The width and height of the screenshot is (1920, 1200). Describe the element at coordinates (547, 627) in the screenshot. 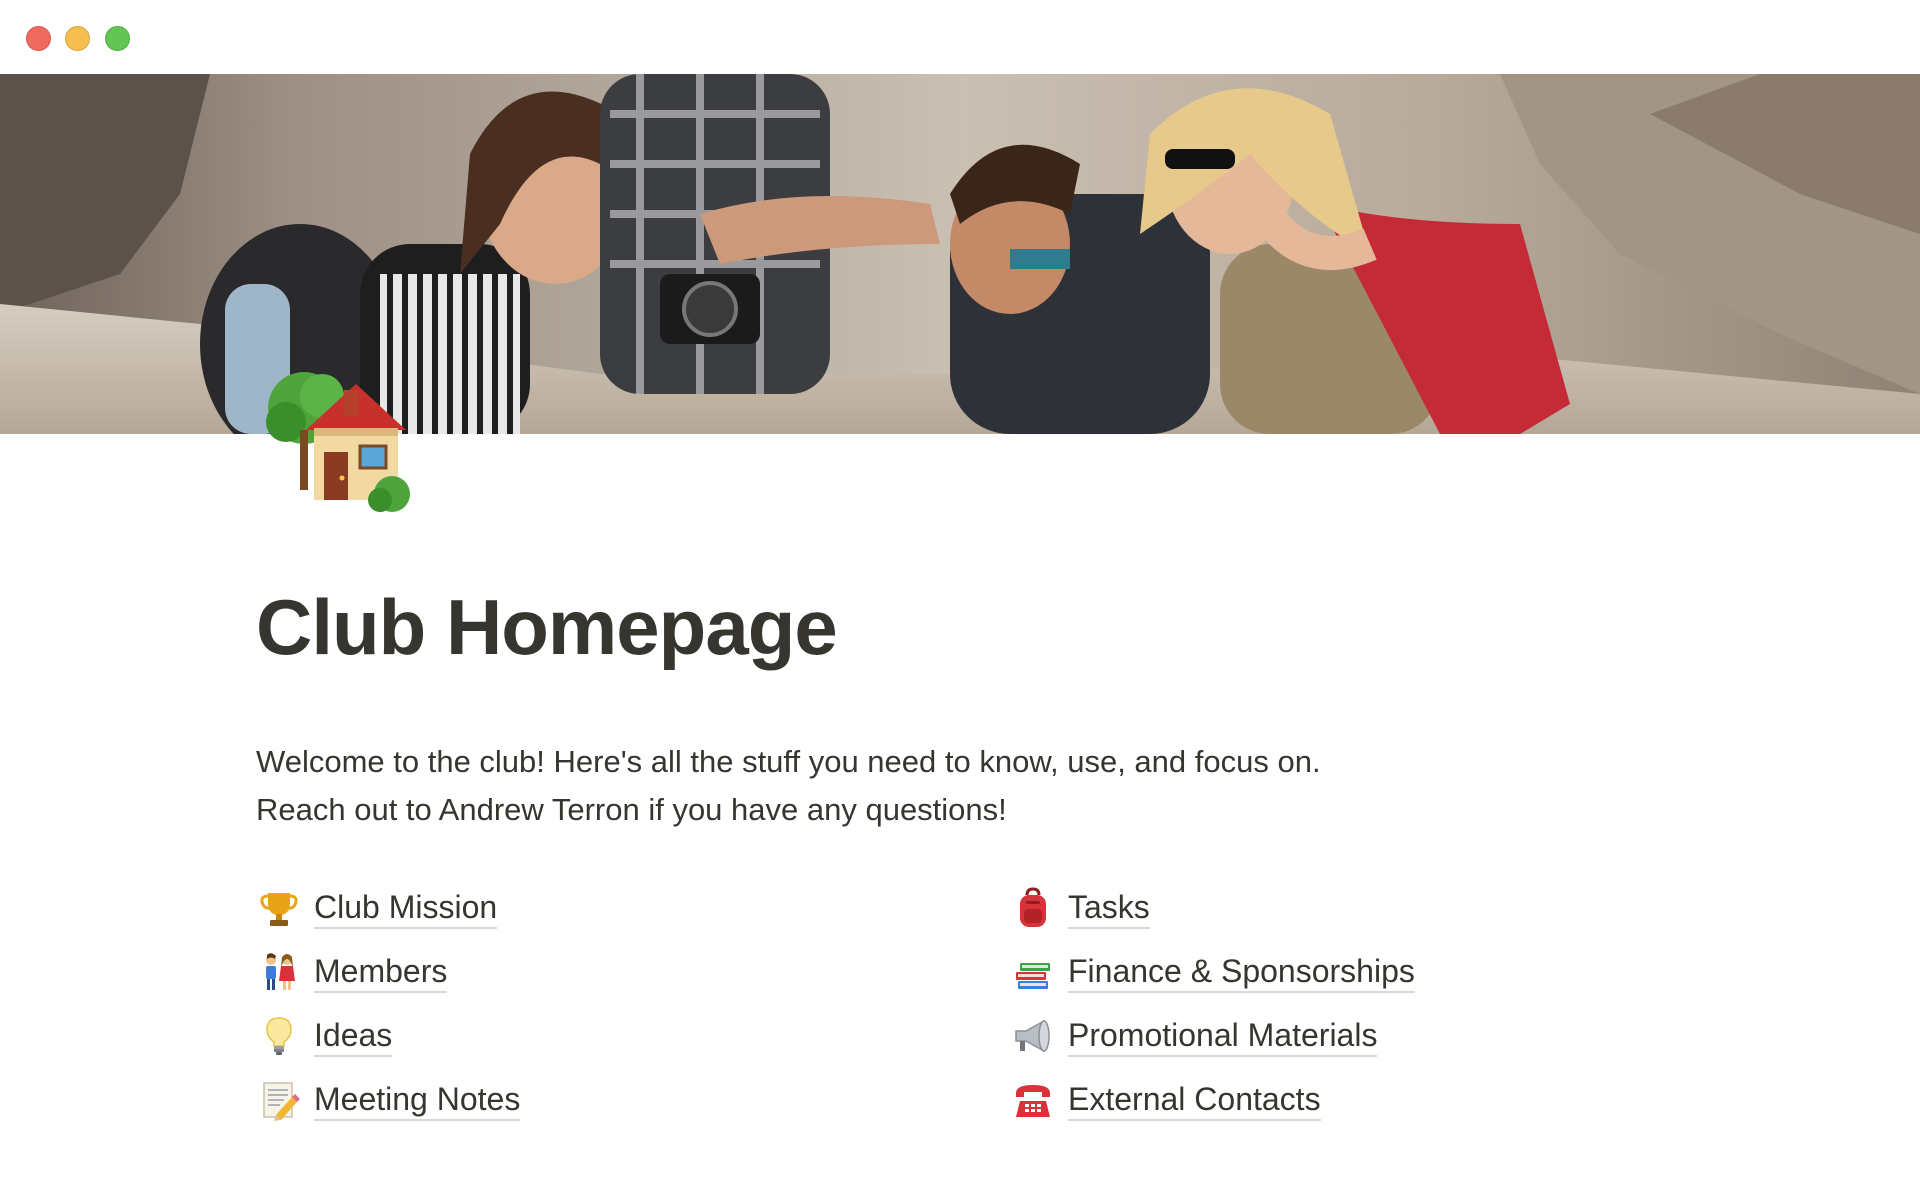

I see `page-title: Club Homepage` at that location.